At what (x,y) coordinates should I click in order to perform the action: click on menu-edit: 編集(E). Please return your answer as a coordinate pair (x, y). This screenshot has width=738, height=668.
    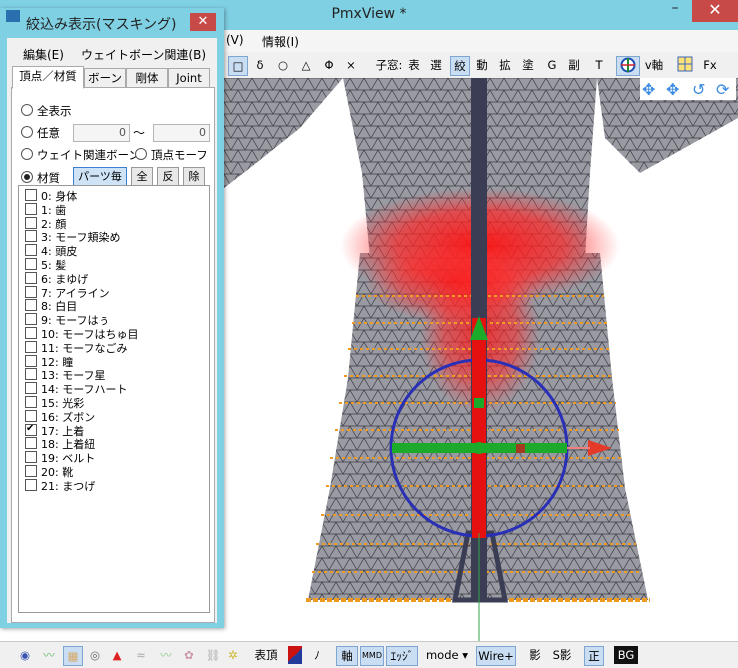
    Looking at the image, I should click on (43, 54).